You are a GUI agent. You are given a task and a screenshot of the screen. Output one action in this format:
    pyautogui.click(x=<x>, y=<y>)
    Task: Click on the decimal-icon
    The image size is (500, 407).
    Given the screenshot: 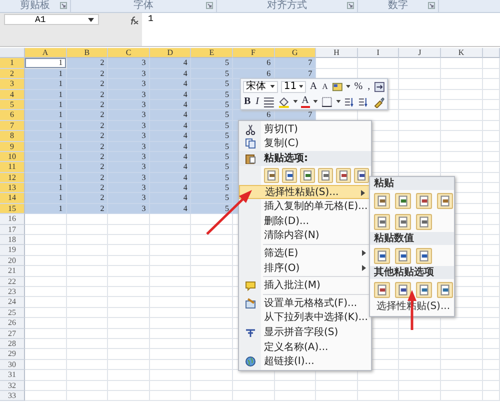 What is the action you would take?
    pyautogui.click(x=350, y=102)
    